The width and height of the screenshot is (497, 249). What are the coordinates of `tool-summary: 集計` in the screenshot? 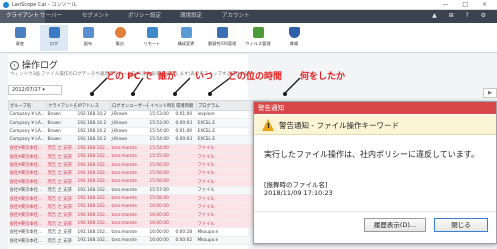 It's located at (120, 38).